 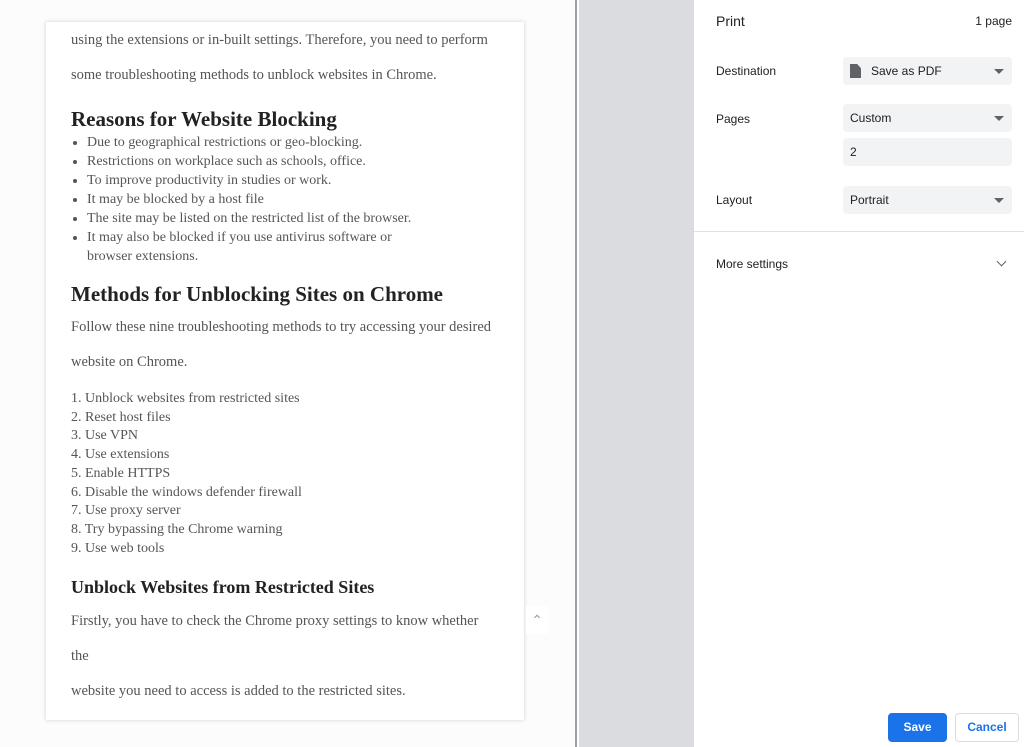 What do you see at coordinates (120, 455) in the screenshot?
I see `list-item: 4. Use extensions` at bounding box center [120, 455].